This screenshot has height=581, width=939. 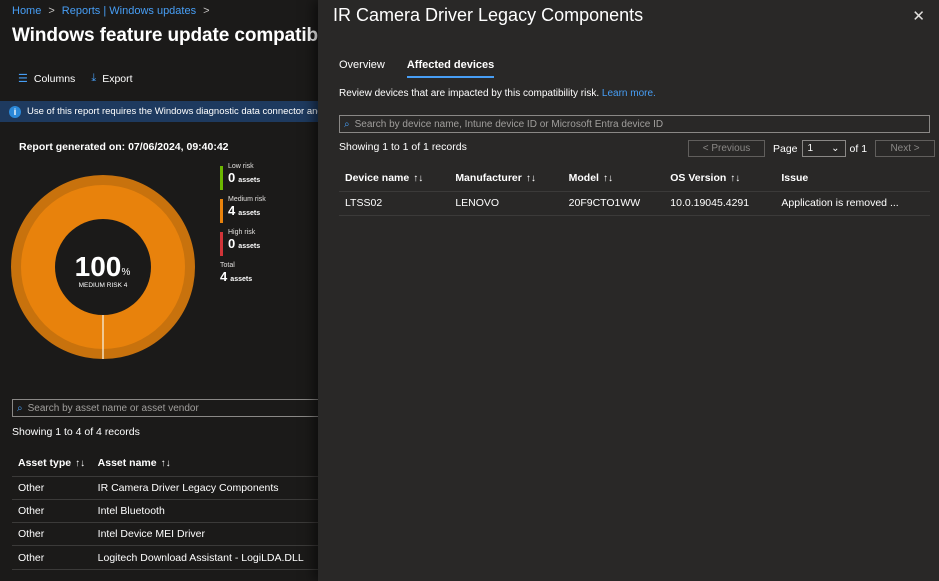 What do you see at coordinates (362, 68) in the screenshot?
I see `tab-overview: Overview` at bounding box center [362, 68].